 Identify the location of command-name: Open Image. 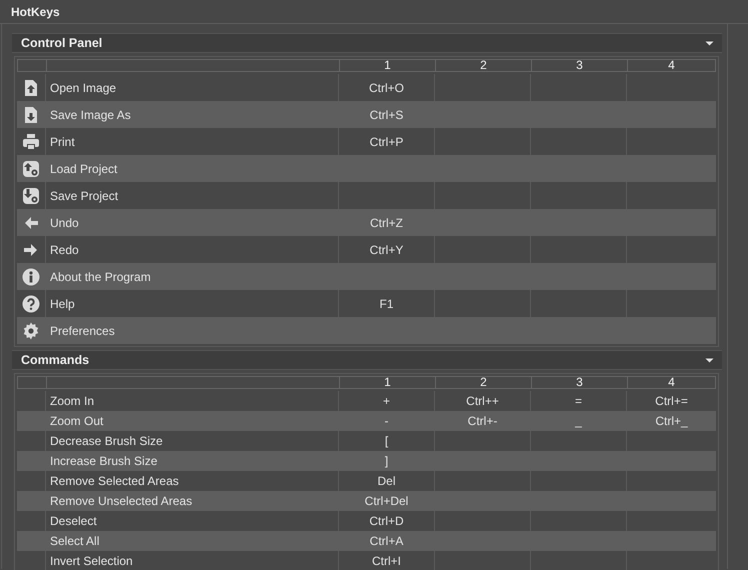
(83, 87).